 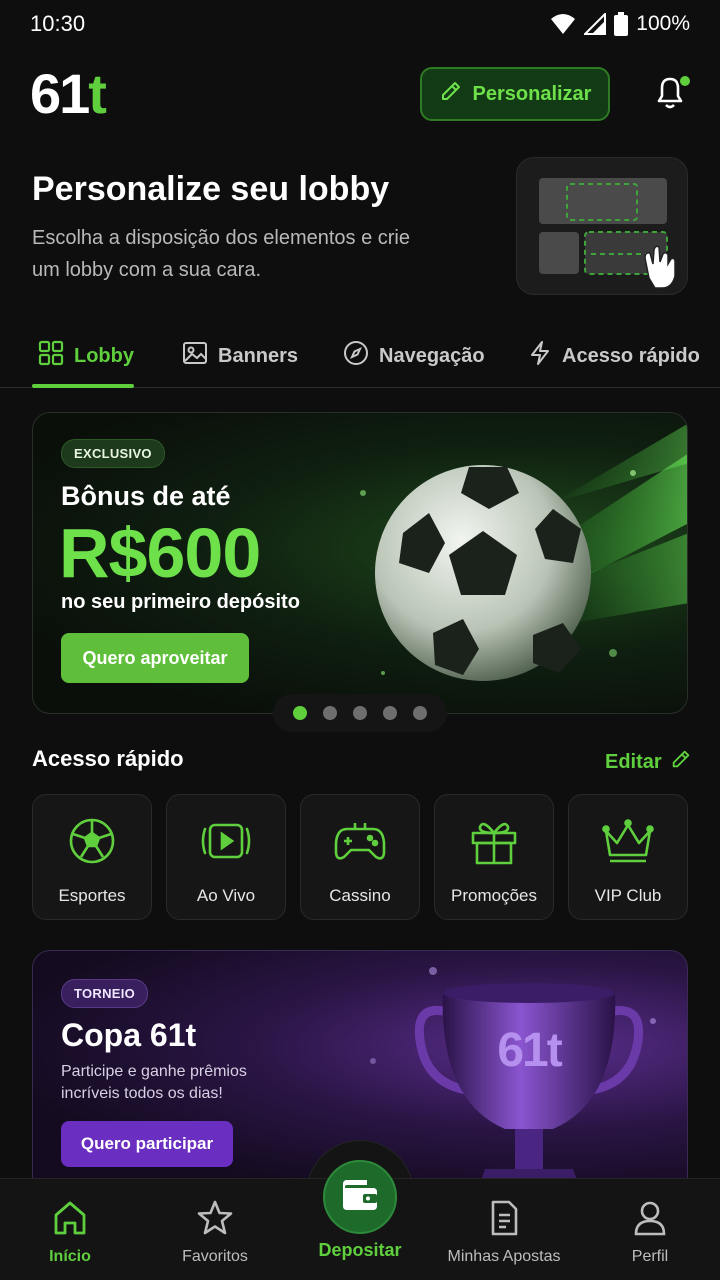 I want to click on crown-icon, so click(x=628, y=843).